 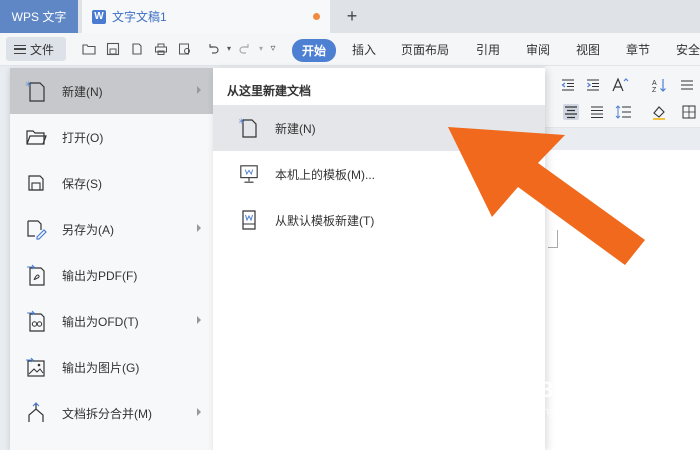 What do you see at coordinates (185, 49) in the screenshot?
I see `print-preview-icon` at bounding box center [185, 49].